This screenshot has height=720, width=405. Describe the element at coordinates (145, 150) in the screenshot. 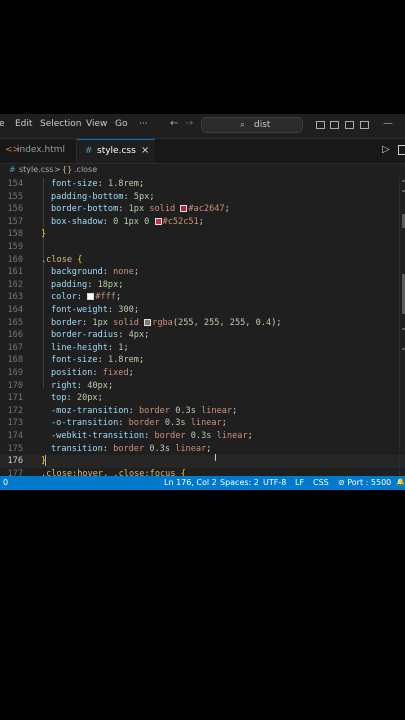

I see `close-tab-icon: ×` at that location.